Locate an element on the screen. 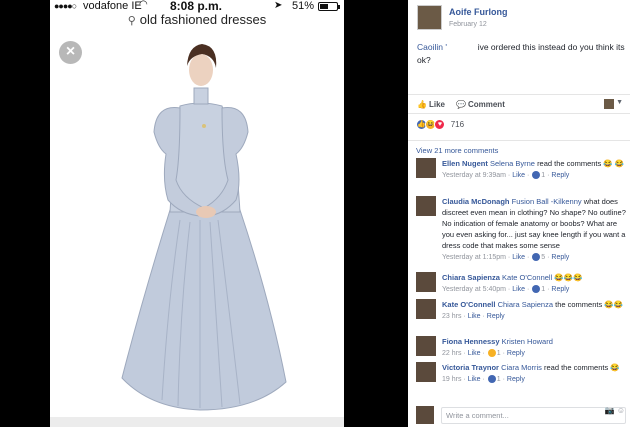  comment-composer: Write a comment... 📷 ☺ is located at coordinates (519, 415).